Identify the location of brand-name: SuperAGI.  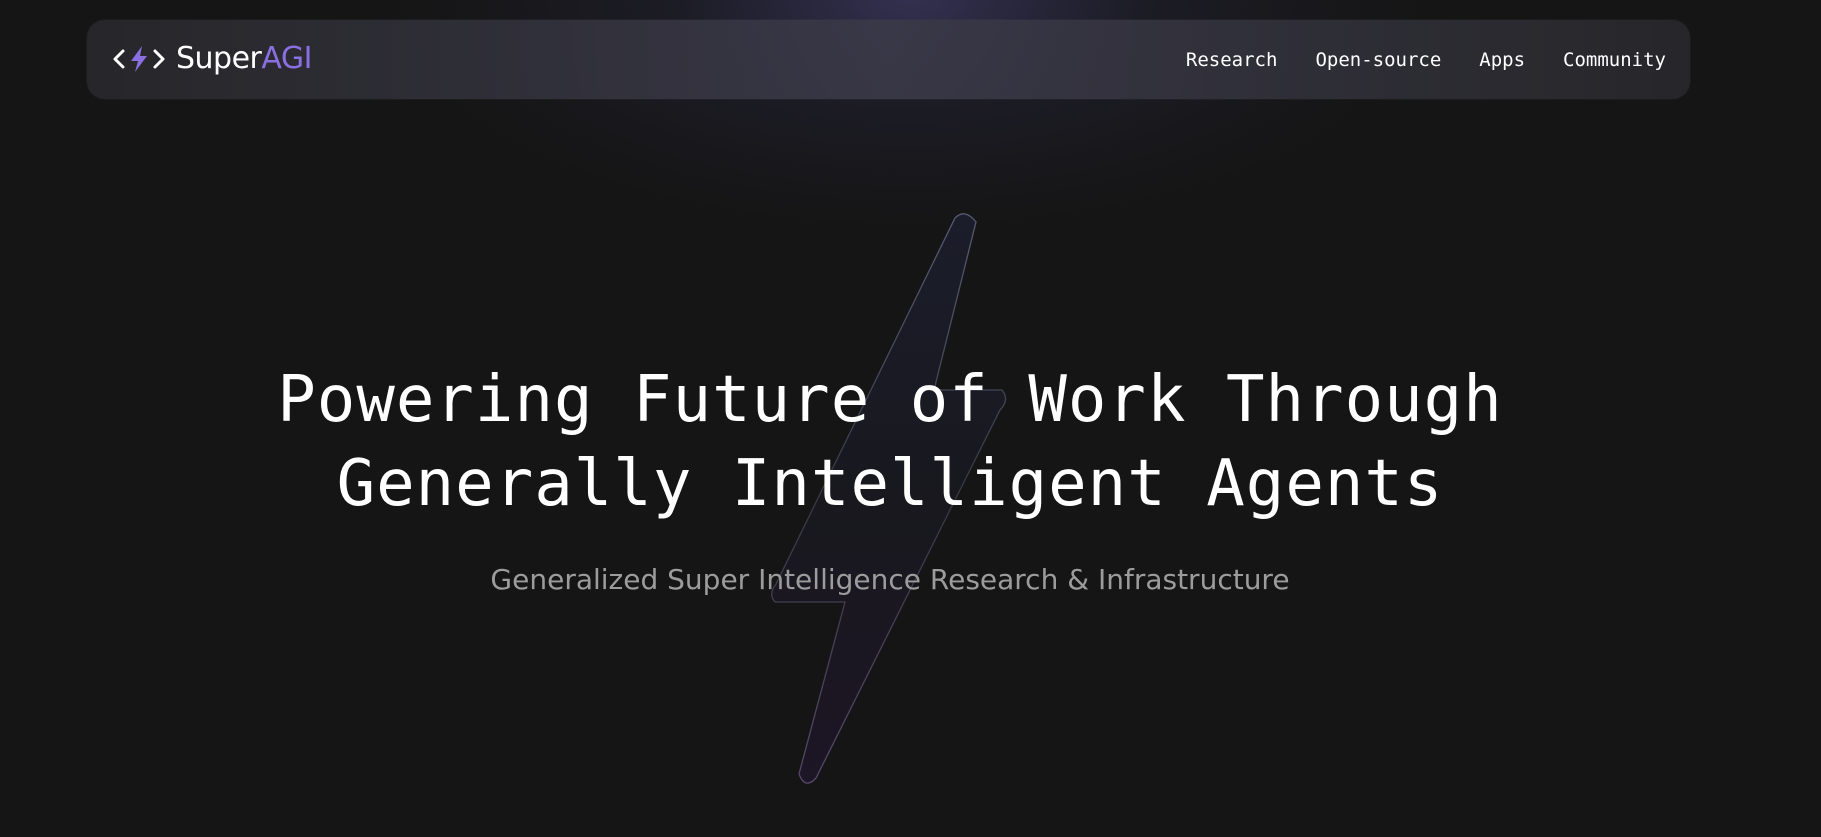
(244, 59).